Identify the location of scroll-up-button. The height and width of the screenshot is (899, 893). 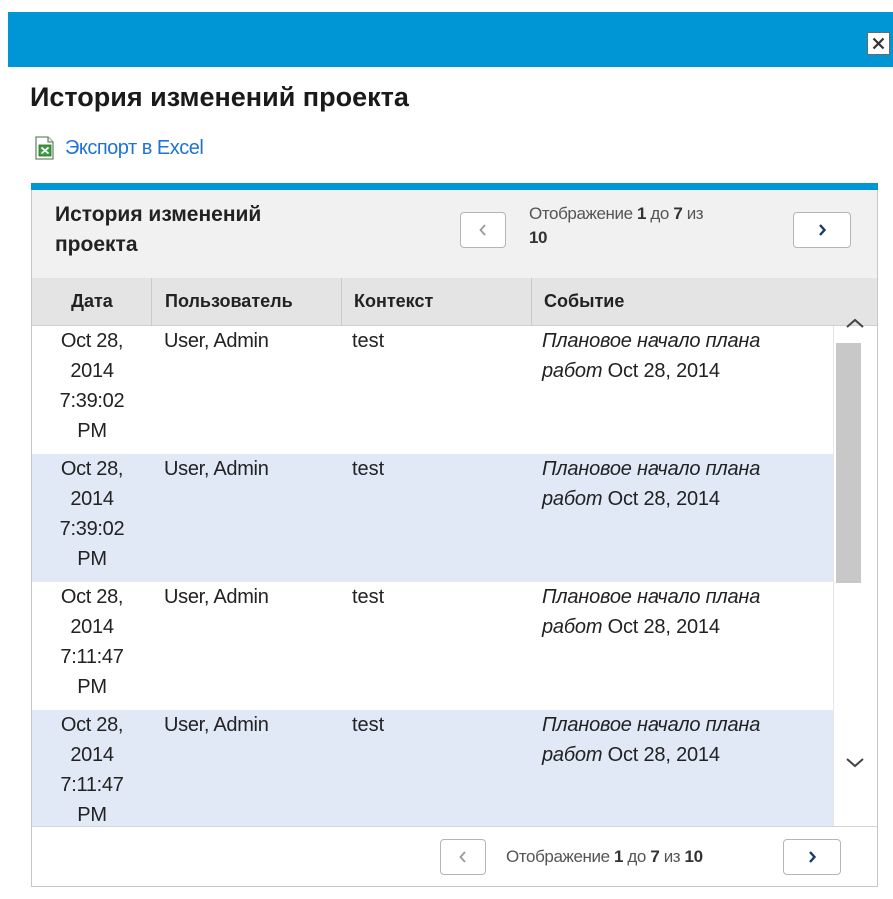
(855, 323).